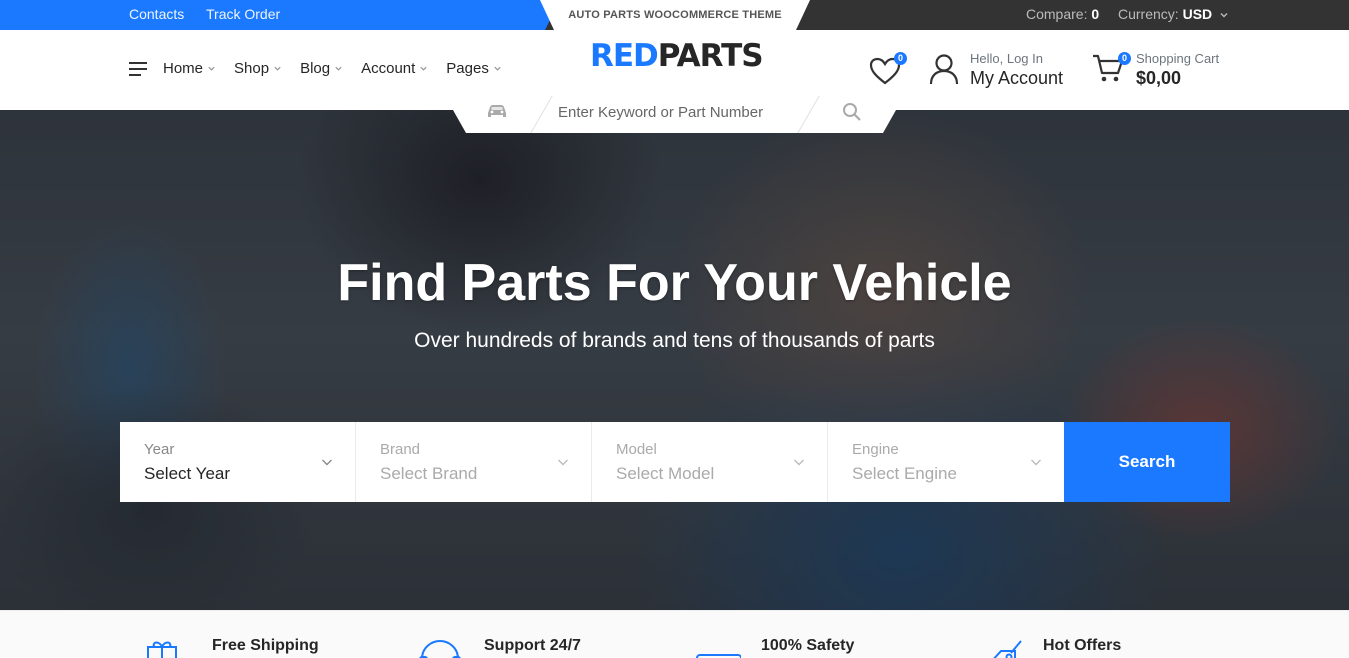 Image resolution: width=1349 pixels, height=658 pixels. I want to click on contacts-link: Contacts, so click(156, 14).